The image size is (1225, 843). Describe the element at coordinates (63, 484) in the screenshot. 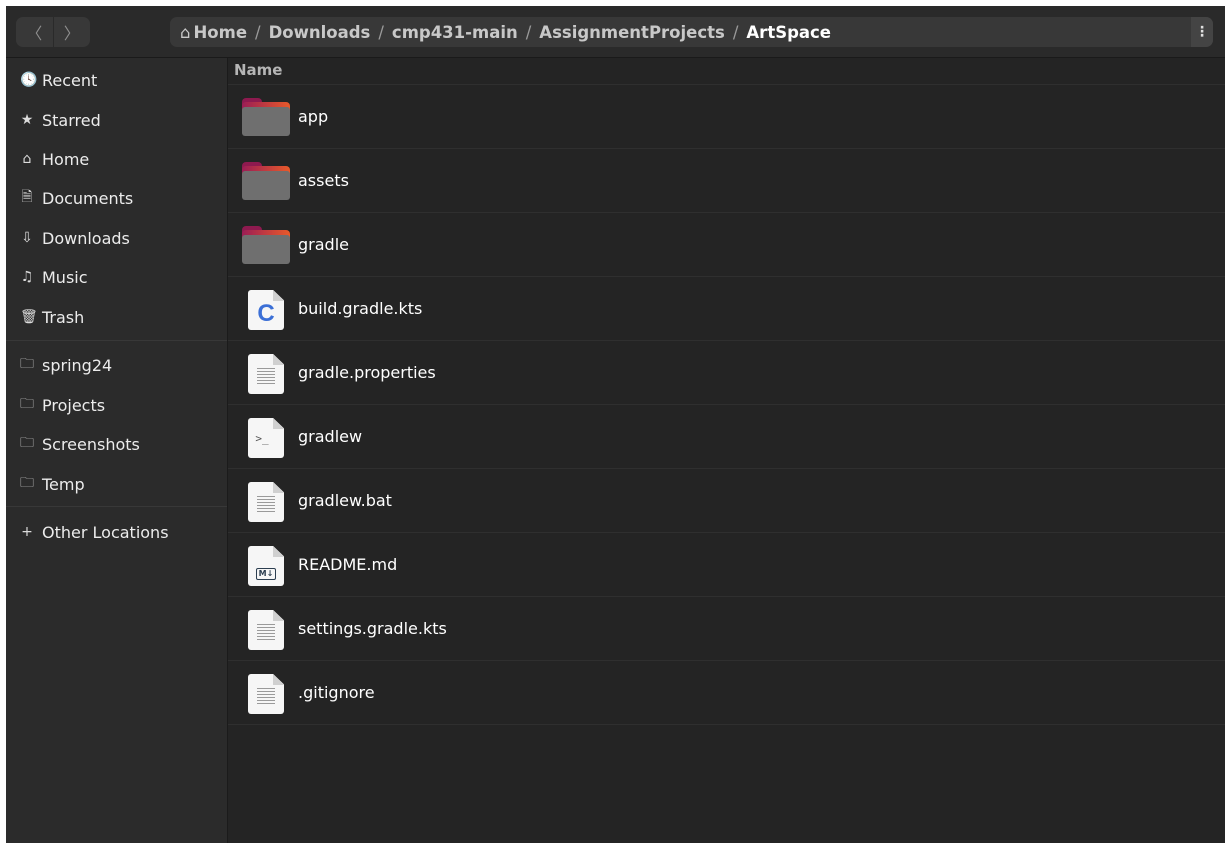

I see `sidebar-item-label: Temp` at that location.